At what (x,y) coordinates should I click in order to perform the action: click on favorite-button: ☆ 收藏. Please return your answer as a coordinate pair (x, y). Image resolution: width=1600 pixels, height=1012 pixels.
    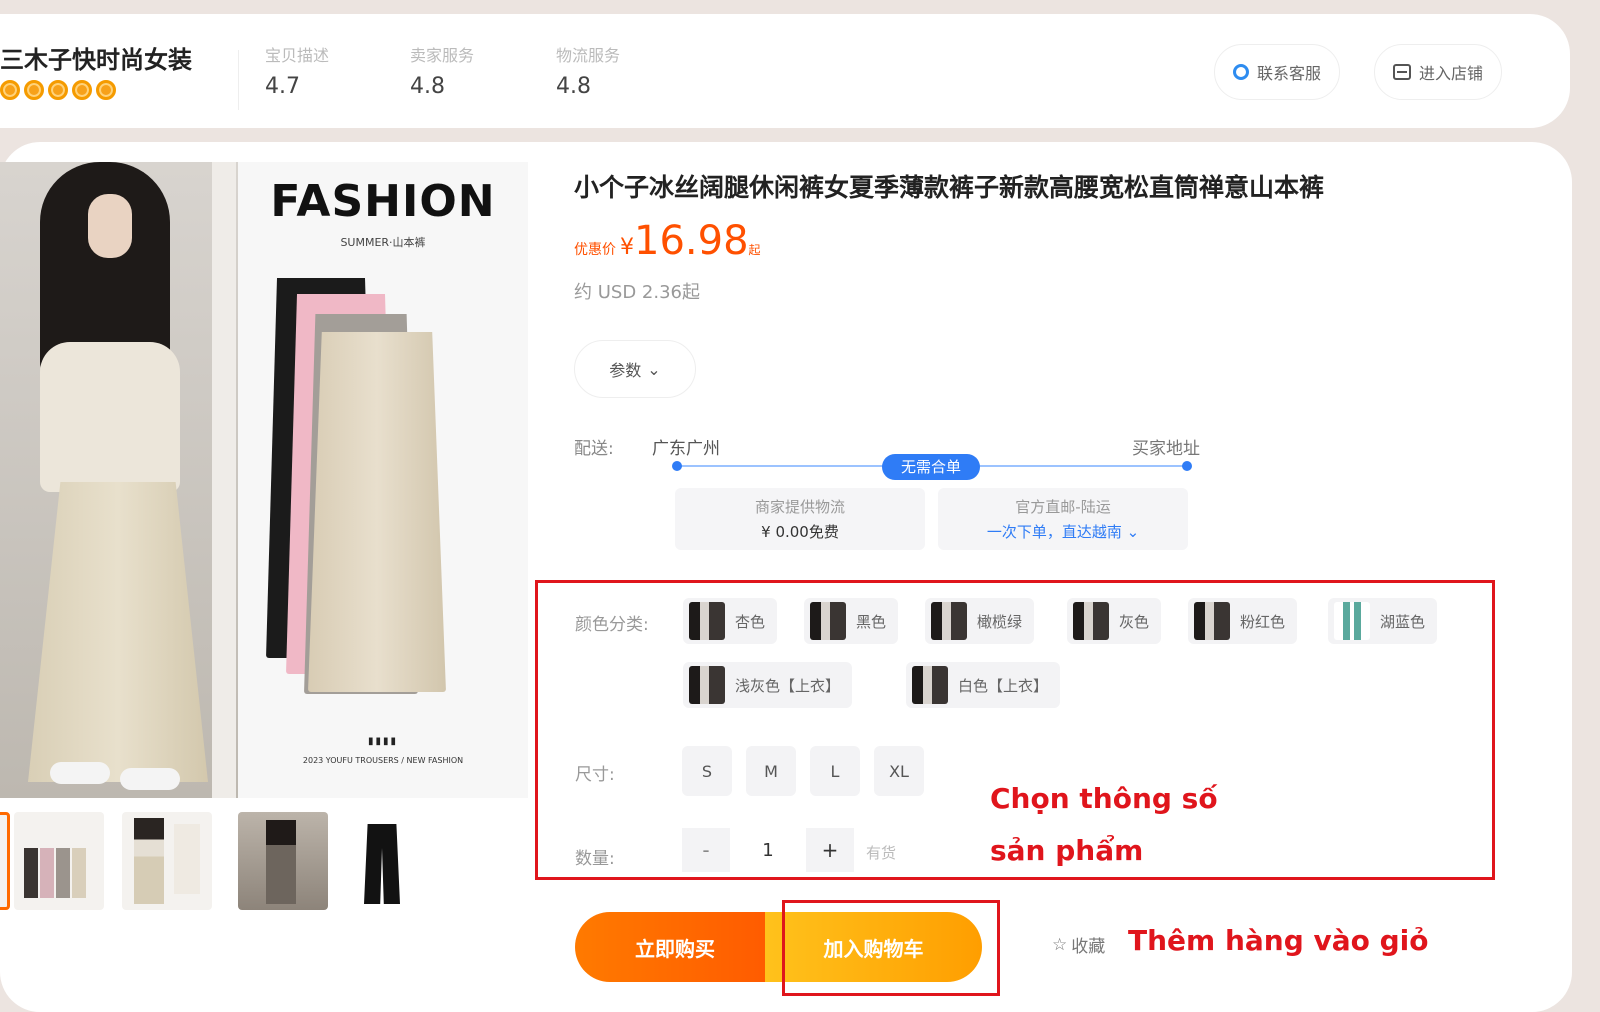
    Looking at the image, I should click on (1079, 945).